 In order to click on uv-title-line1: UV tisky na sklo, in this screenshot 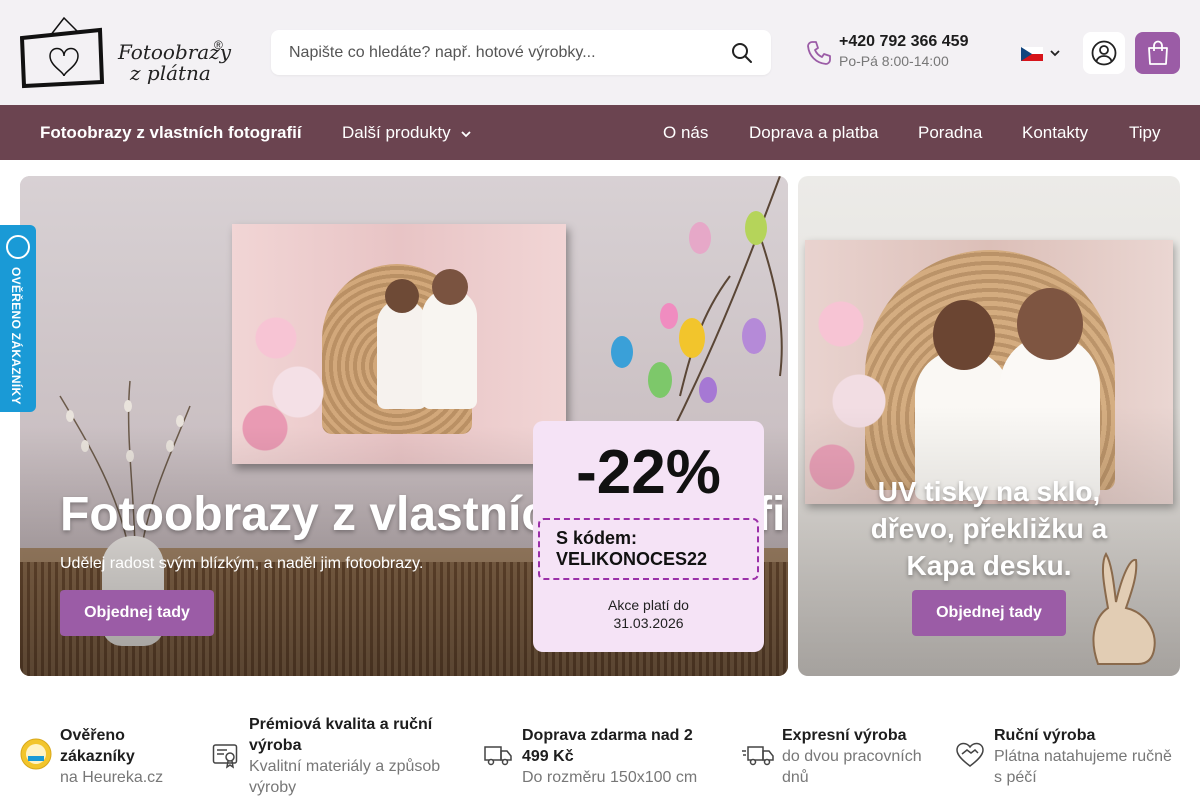, I will do `click(989, 491)`.